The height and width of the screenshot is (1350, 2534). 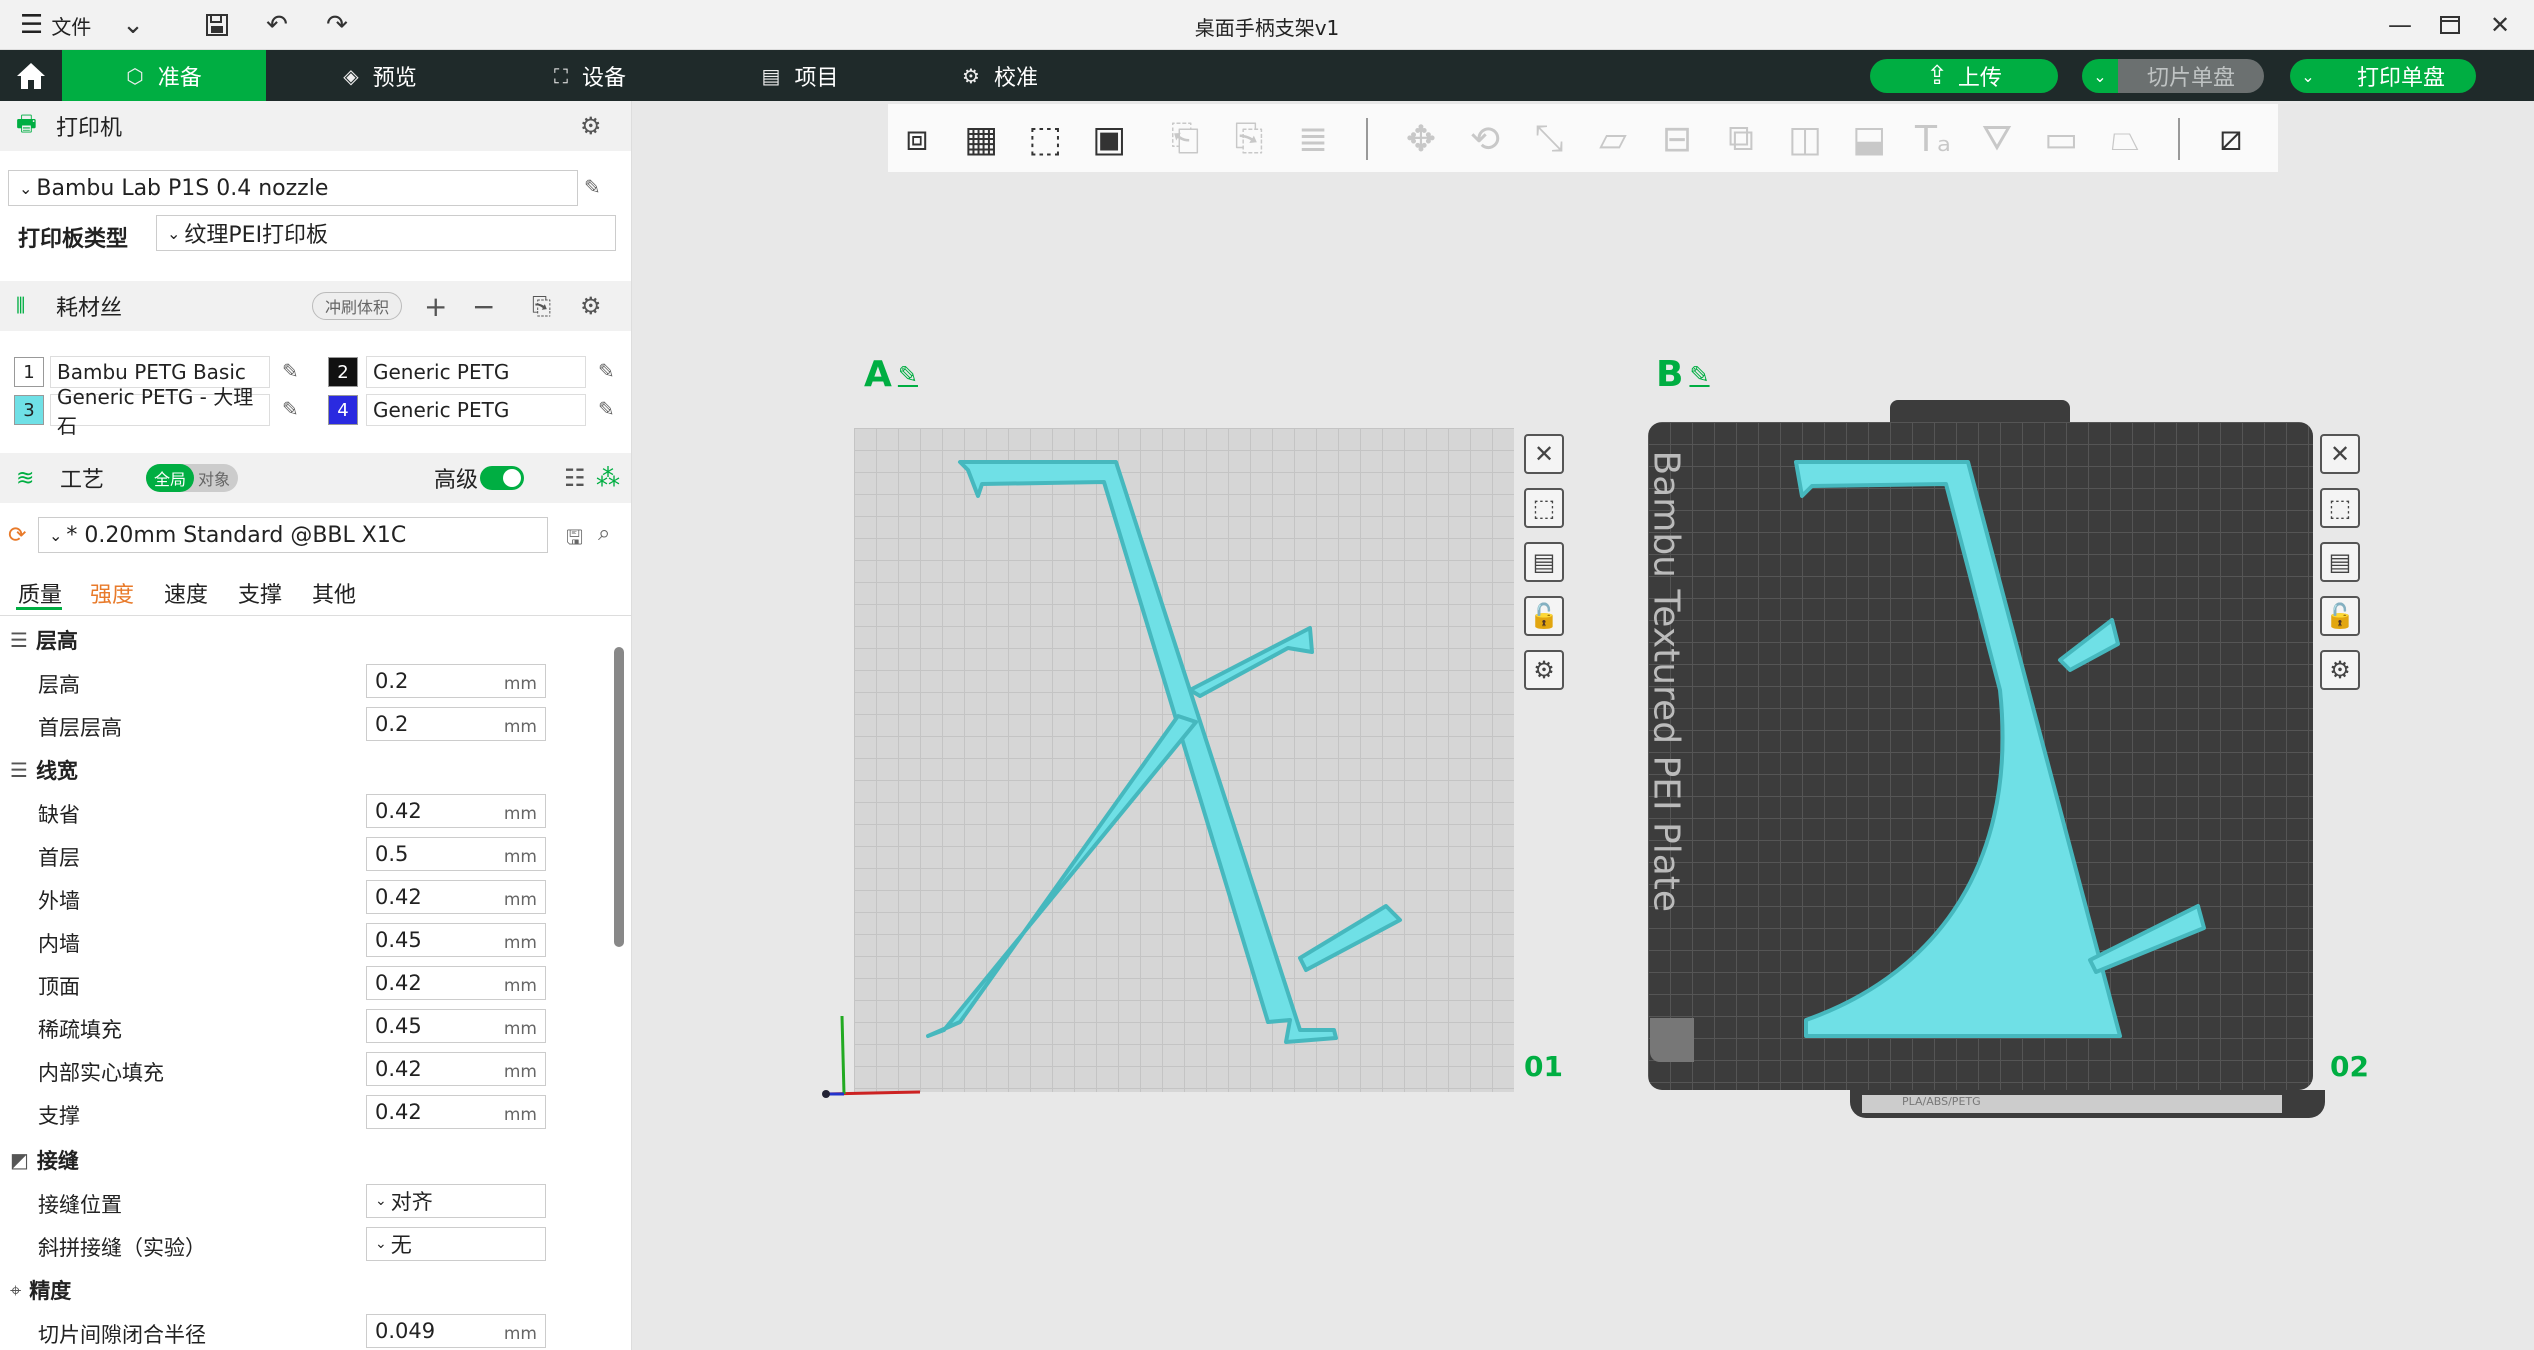 I want to click on plate-settings-icon: ⚙, so click(x=2340, y=670).